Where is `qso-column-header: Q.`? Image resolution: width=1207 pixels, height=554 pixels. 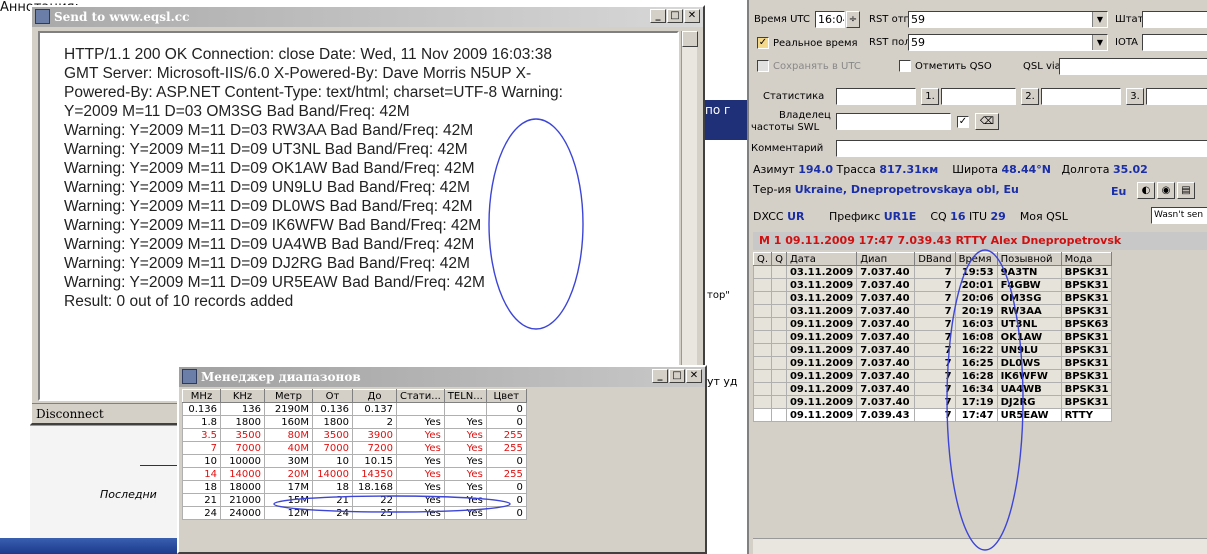
qso-column-header: Q. is located at coordinates (762, 259).